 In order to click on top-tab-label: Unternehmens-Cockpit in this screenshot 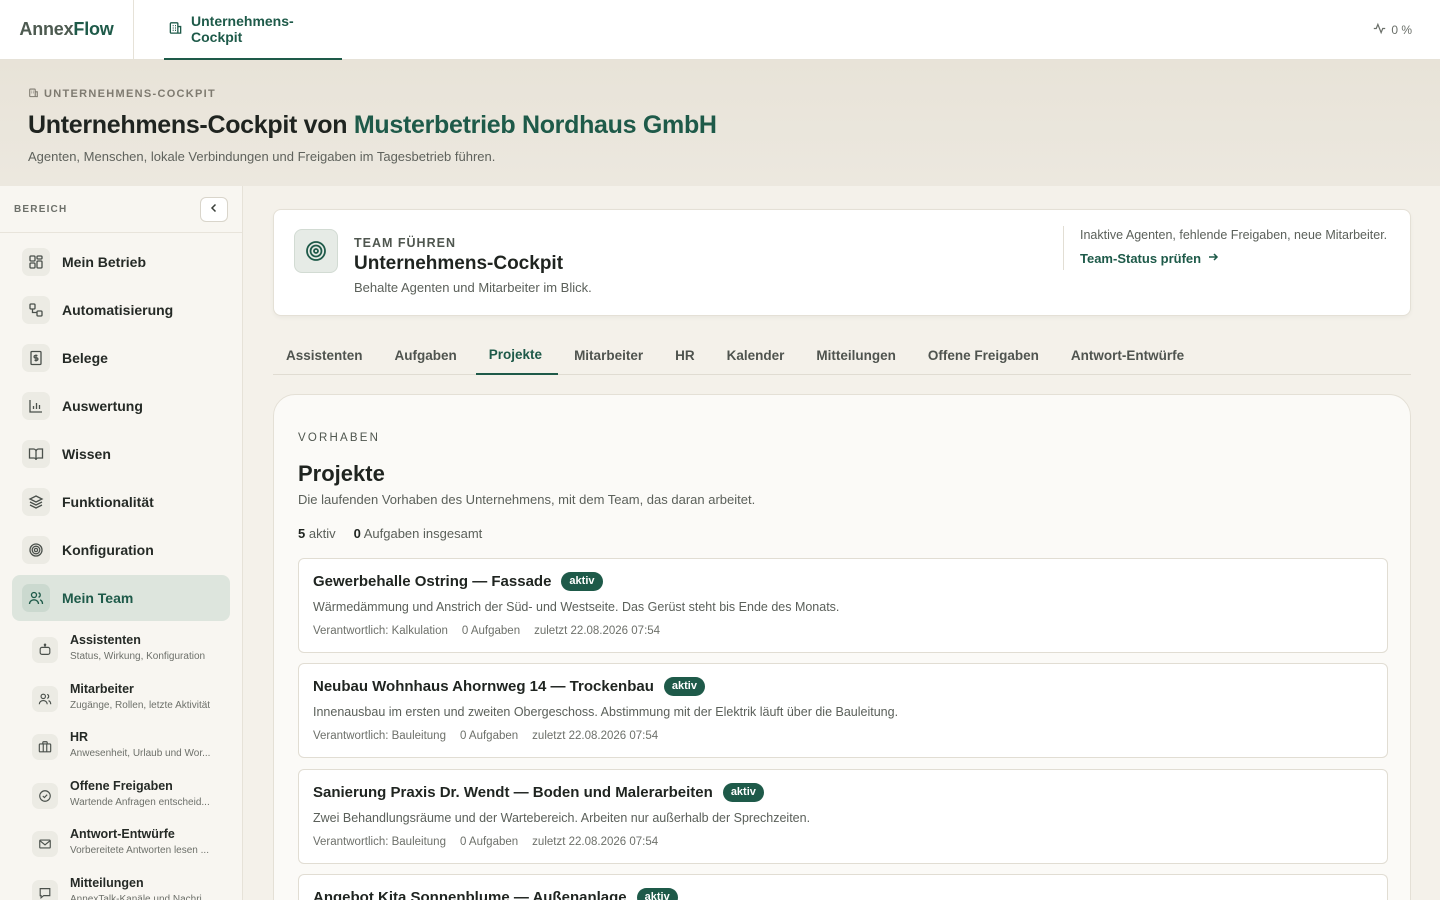, I will do `click(242, 28)`.